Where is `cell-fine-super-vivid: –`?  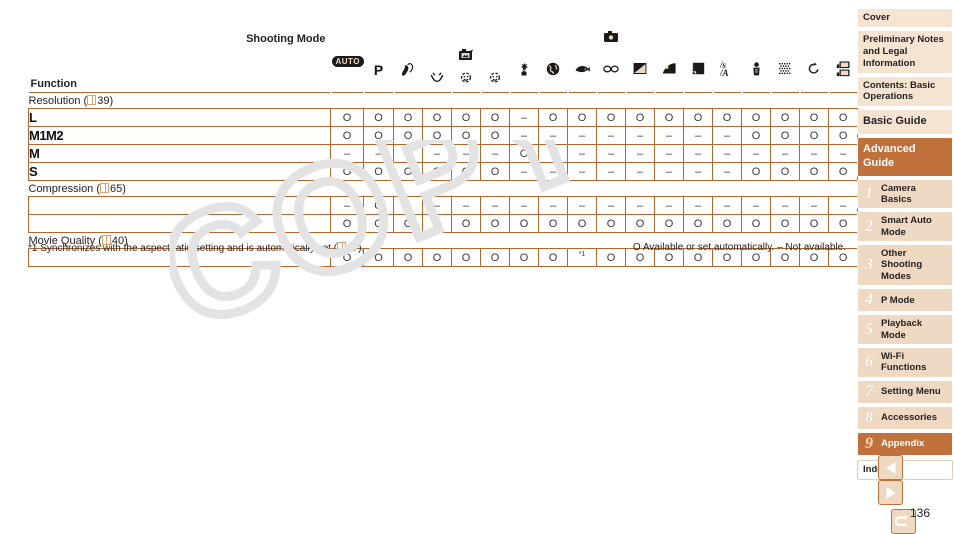
cell-fine-super-vivid: – is located at coordinates (785, 205).